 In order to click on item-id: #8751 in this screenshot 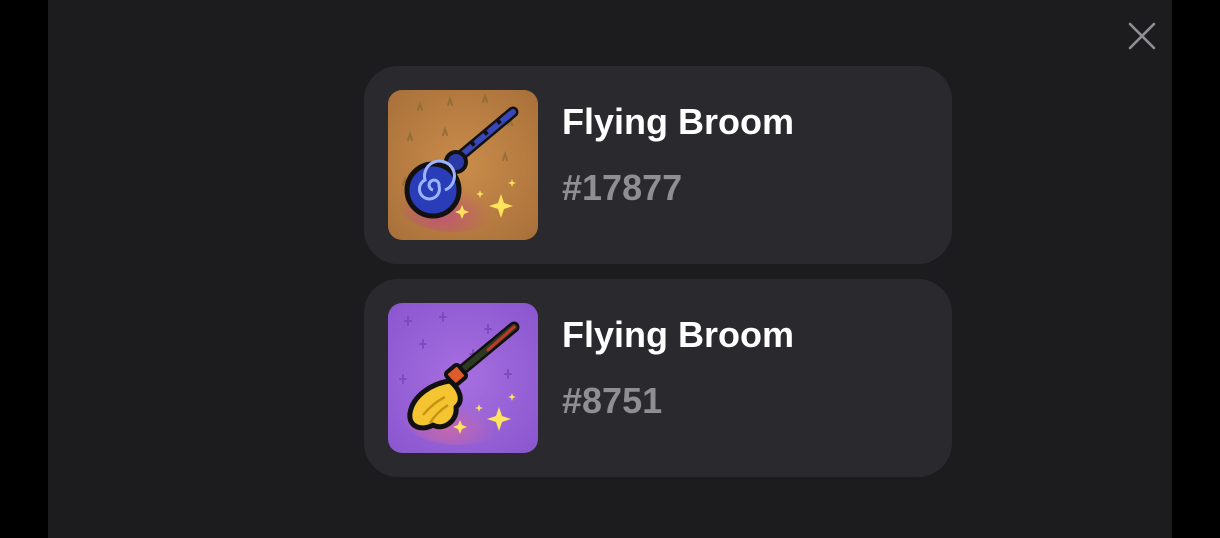, I will do `click(612, 400)`.